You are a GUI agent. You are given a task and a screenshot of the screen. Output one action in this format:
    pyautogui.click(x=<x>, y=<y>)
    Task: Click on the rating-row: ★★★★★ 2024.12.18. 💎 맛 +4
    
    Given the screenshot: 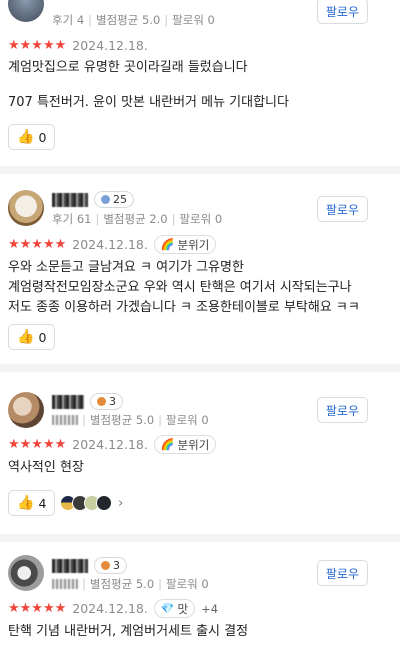 What is the action you would take?
    pyautogui.click(x=113, y=608)
    